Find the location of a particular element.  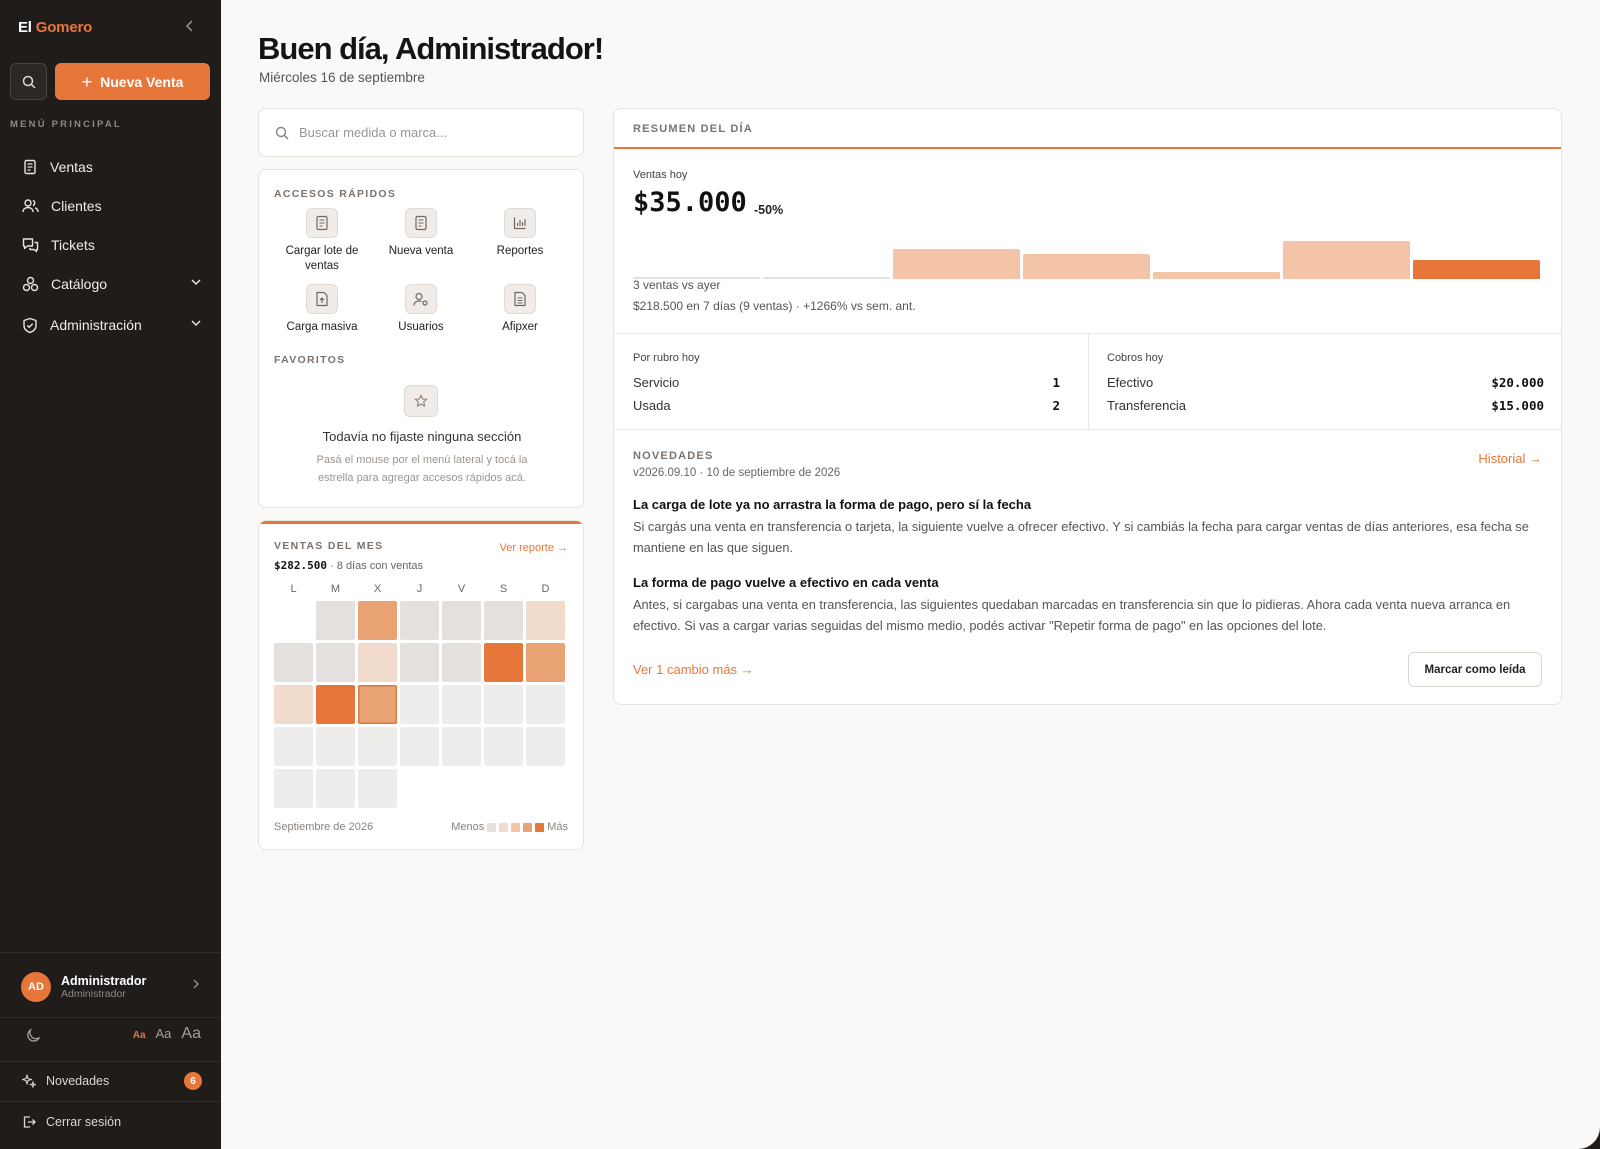

rubro-heading: Por rubro hoy is located at coordinates (666, 358).